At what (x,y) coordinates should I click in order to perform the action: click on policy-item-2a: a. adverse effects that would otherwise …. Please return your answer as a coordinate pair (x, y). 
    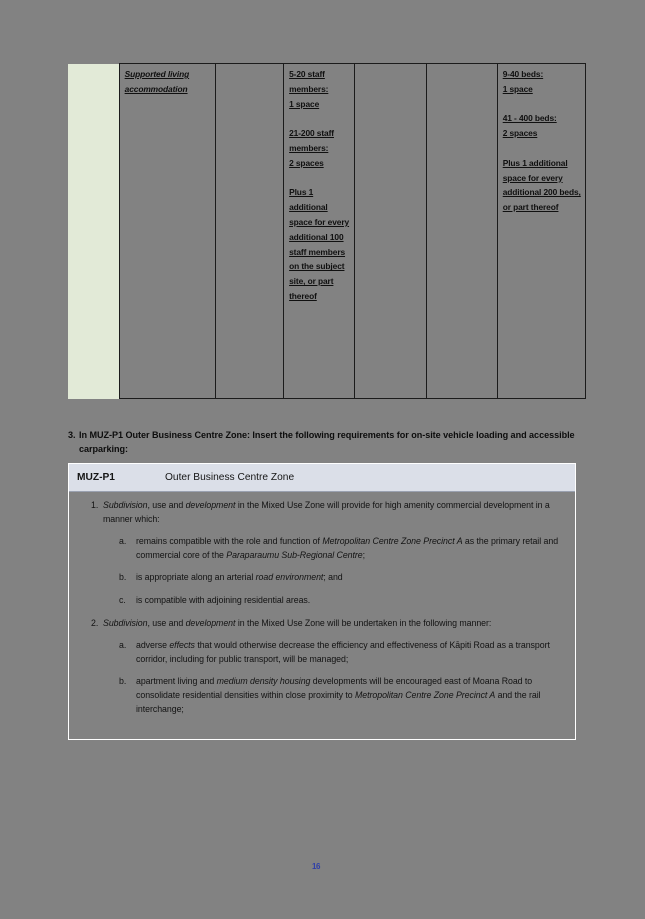
    Looking at the image, I should click on (335, 652).